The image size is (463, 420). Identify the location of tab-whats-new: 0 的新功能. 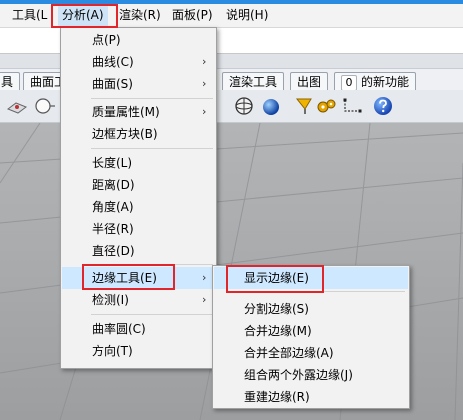
(375, 81).